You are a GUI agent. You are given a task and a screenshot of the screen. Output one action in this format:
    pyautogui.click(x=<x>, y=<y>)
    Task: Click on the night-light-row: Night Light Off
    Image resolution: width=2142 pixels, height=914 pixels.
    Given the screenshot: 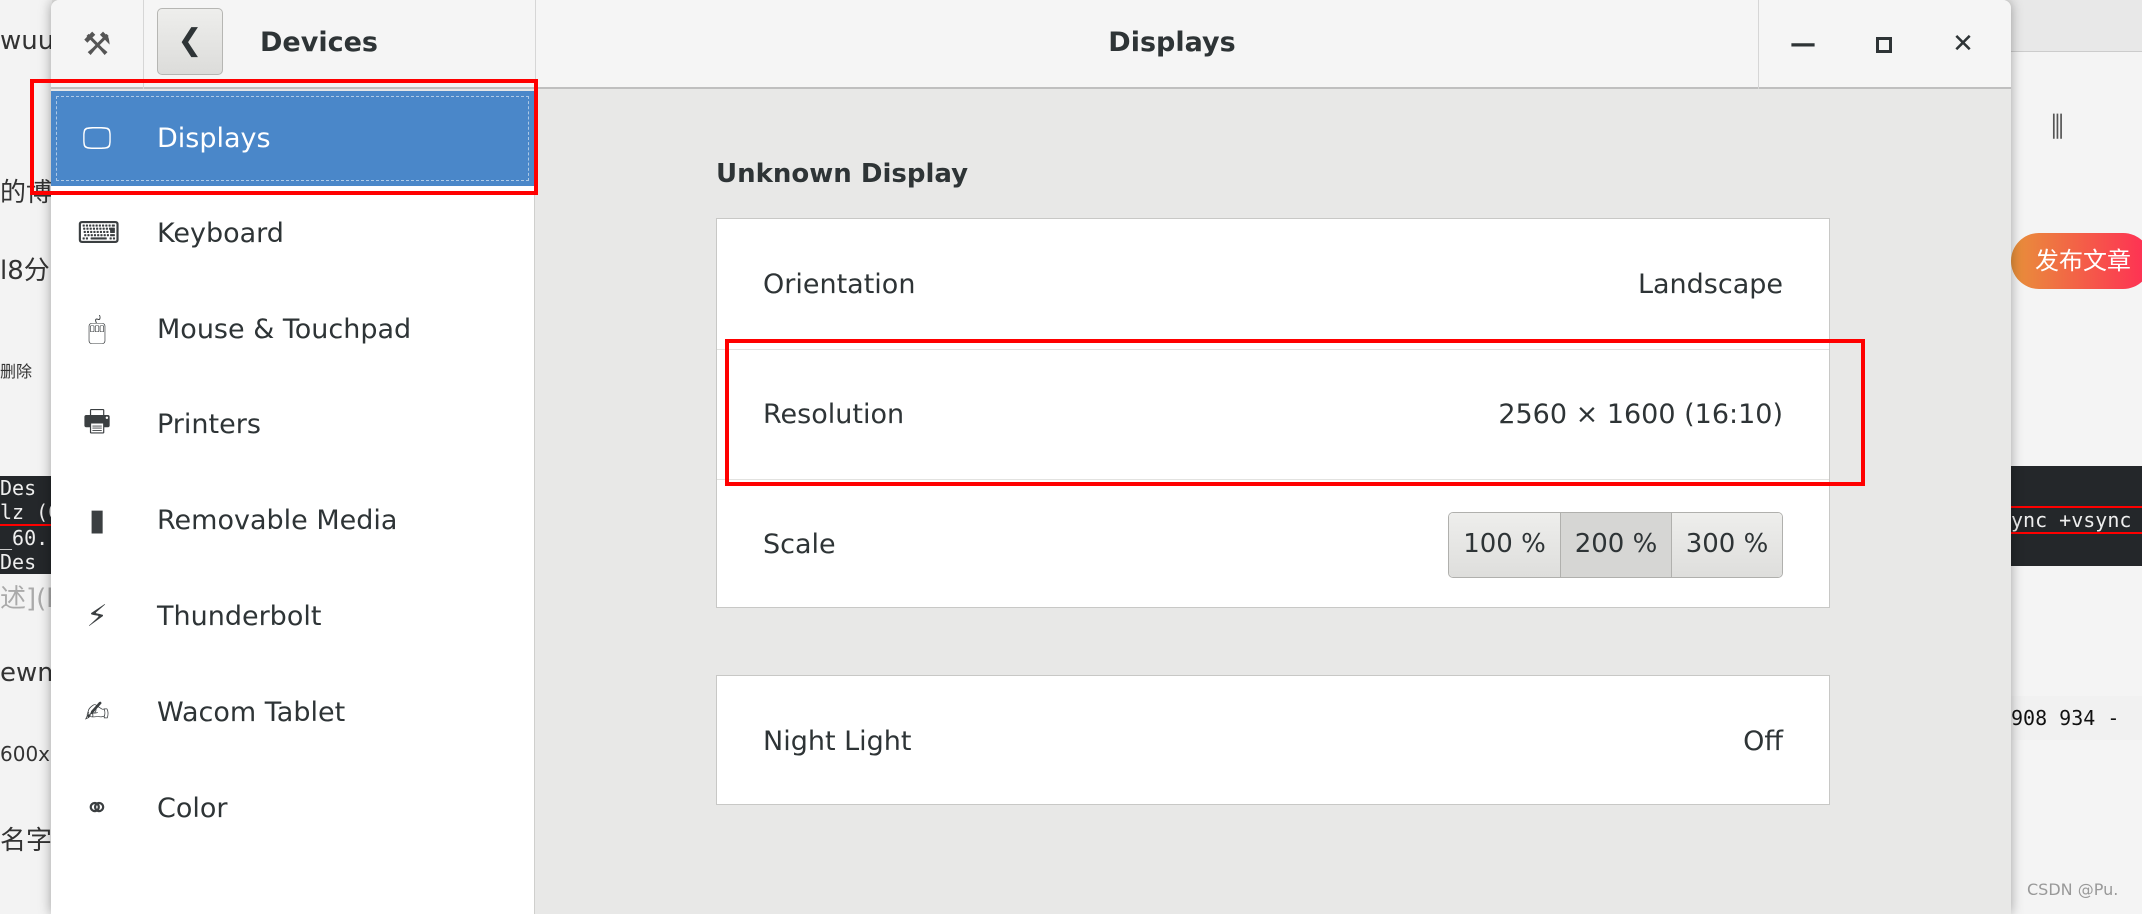 What is the action you would take?
    pyautogui.click(x=1273, y=741)
    